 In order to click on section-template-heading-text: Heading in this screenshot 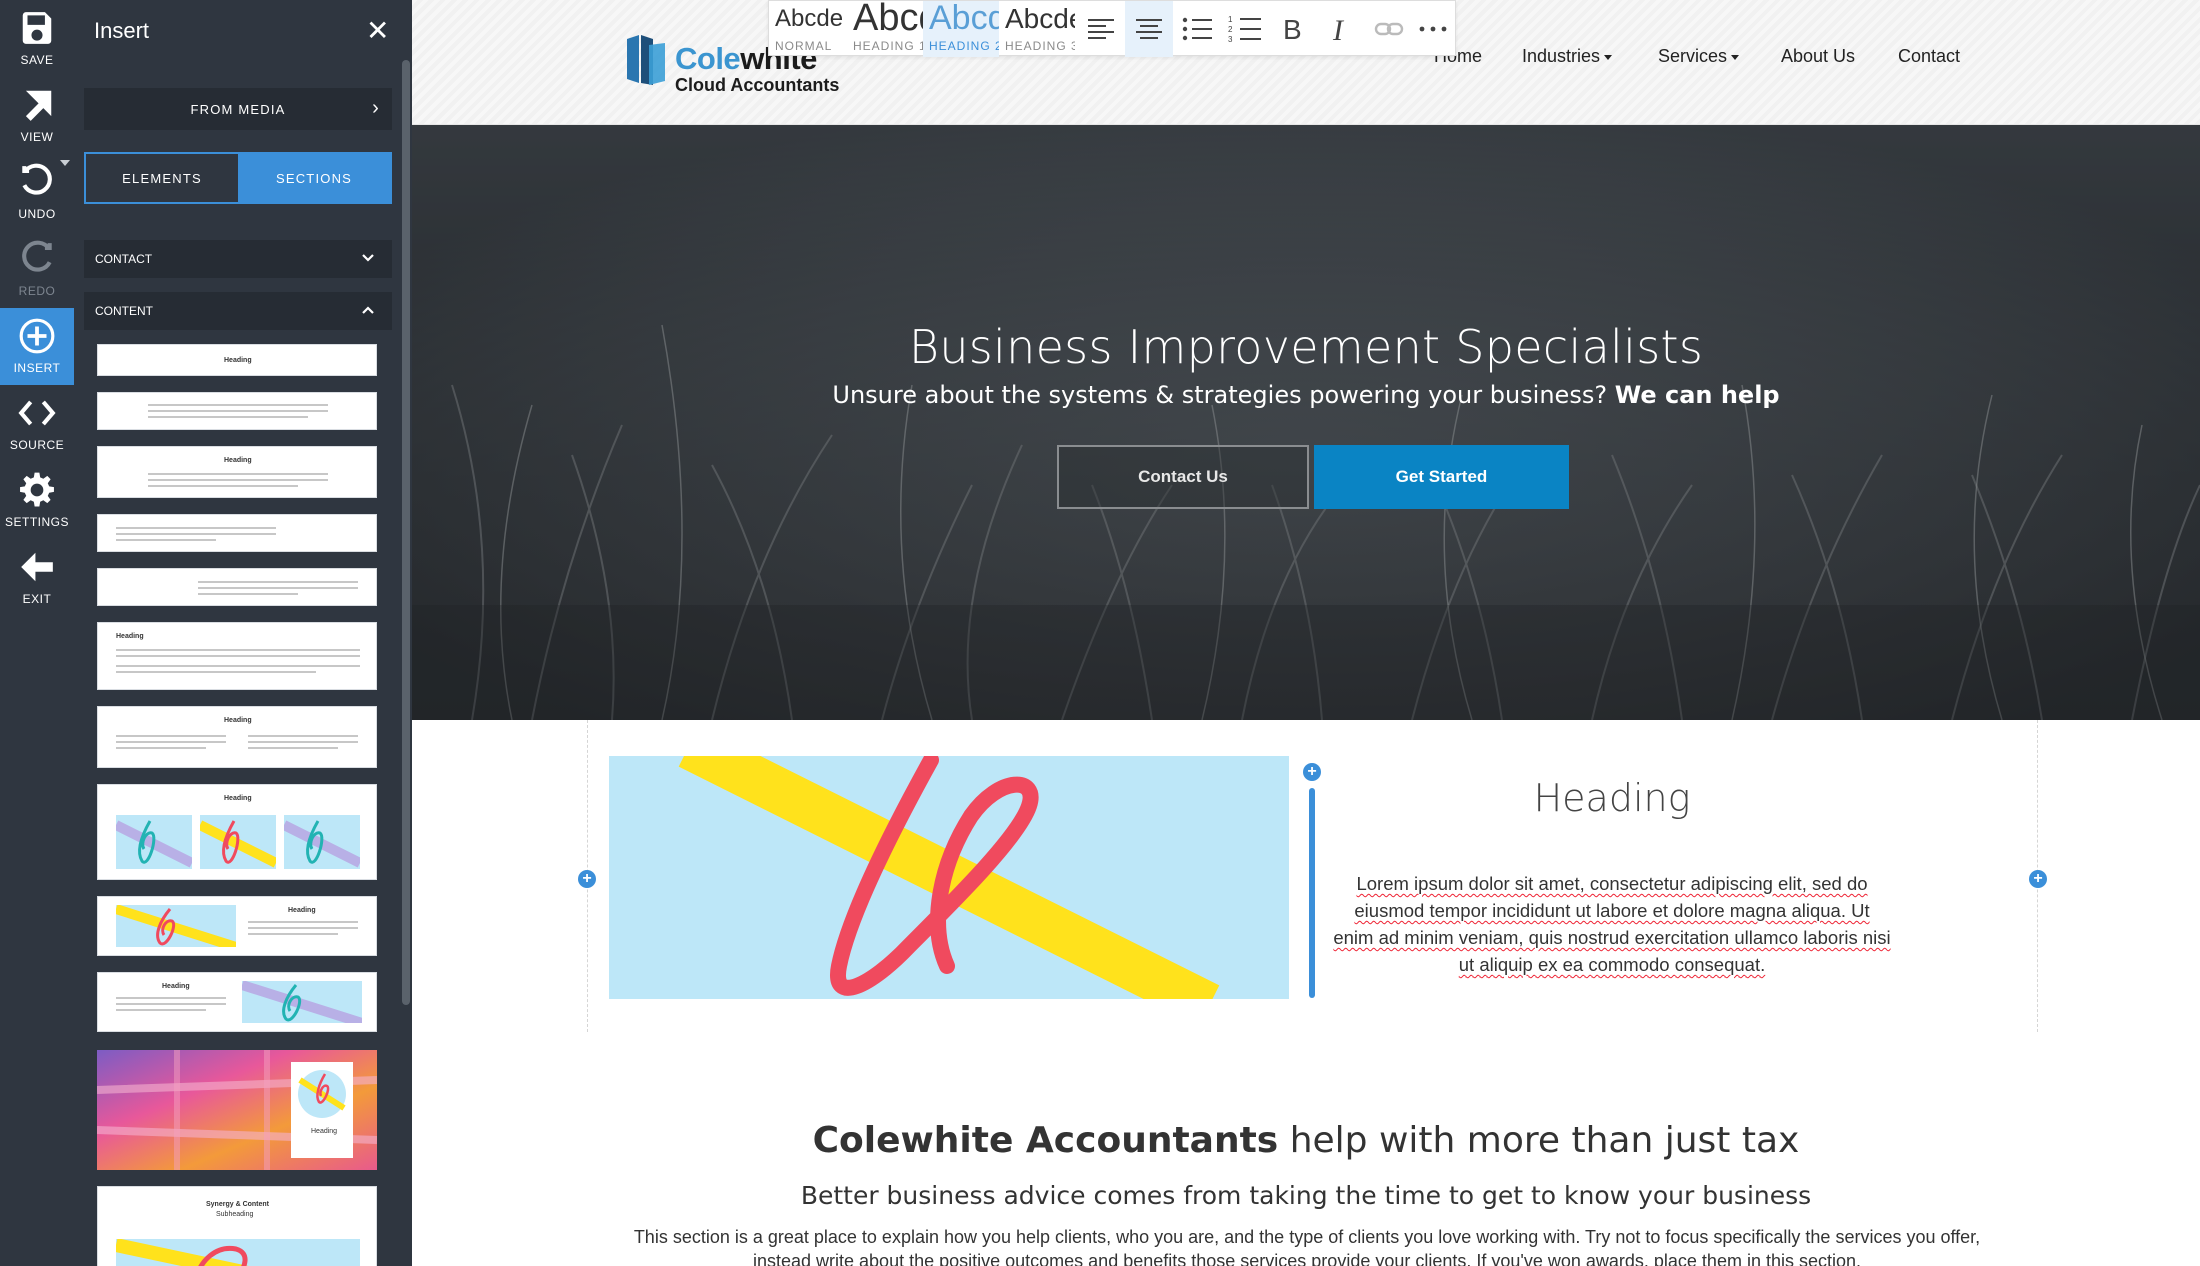, I will do `click(237, 472)`.